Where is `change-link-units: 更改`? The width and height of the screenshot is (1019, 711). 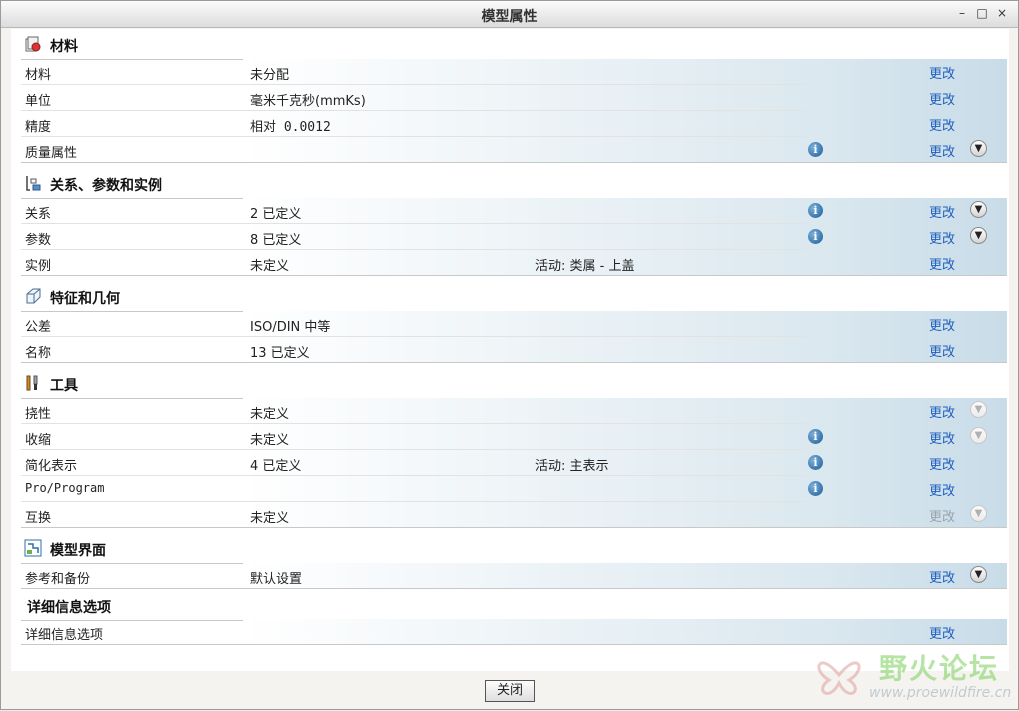 change-link-units: 更改 is located at coordinates (942, 98).